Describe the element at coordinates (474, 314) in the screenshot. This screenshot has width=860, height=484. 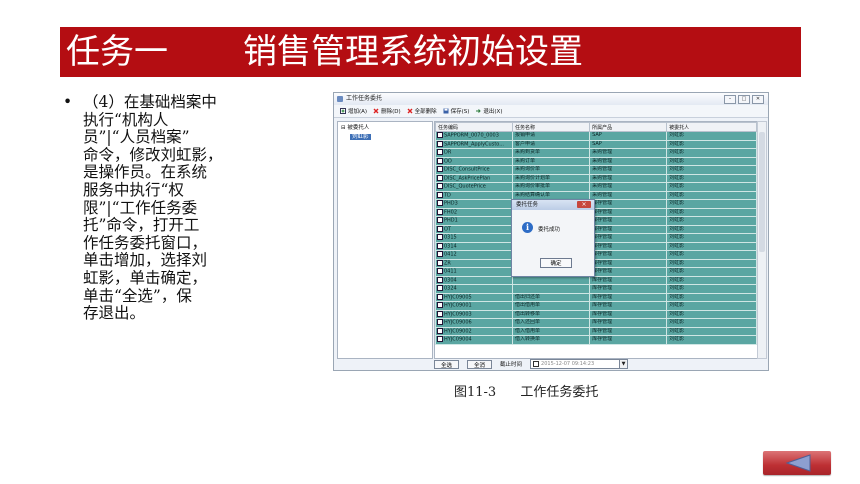
I see `table-cell: HYJC09003` at that location.